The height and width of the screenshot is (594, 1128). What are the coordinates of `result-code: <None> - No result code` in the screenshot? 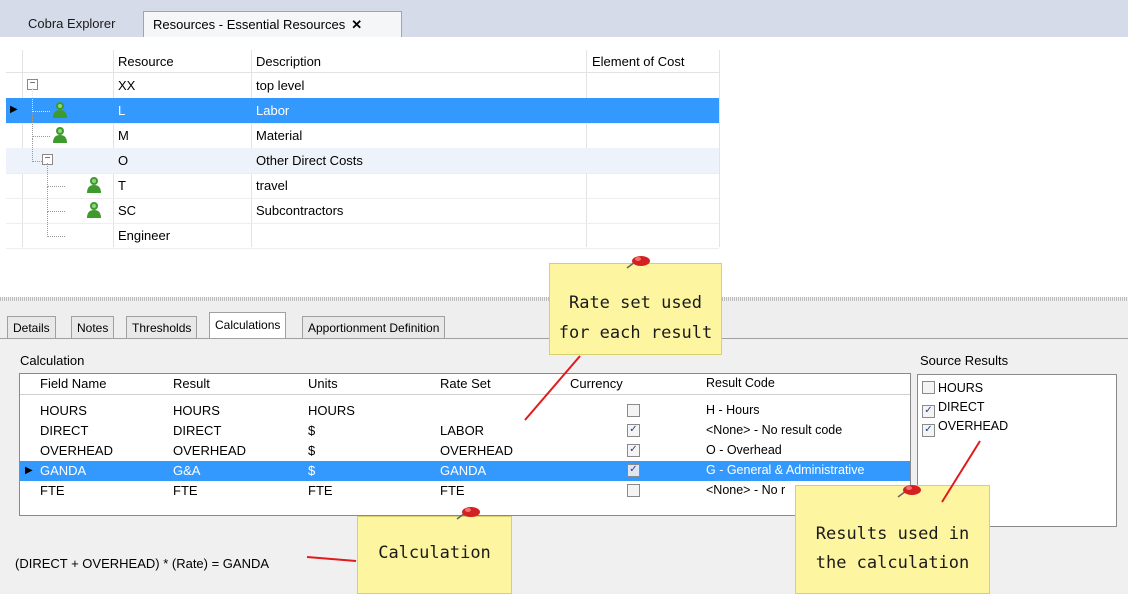 It's located at (774, 430).